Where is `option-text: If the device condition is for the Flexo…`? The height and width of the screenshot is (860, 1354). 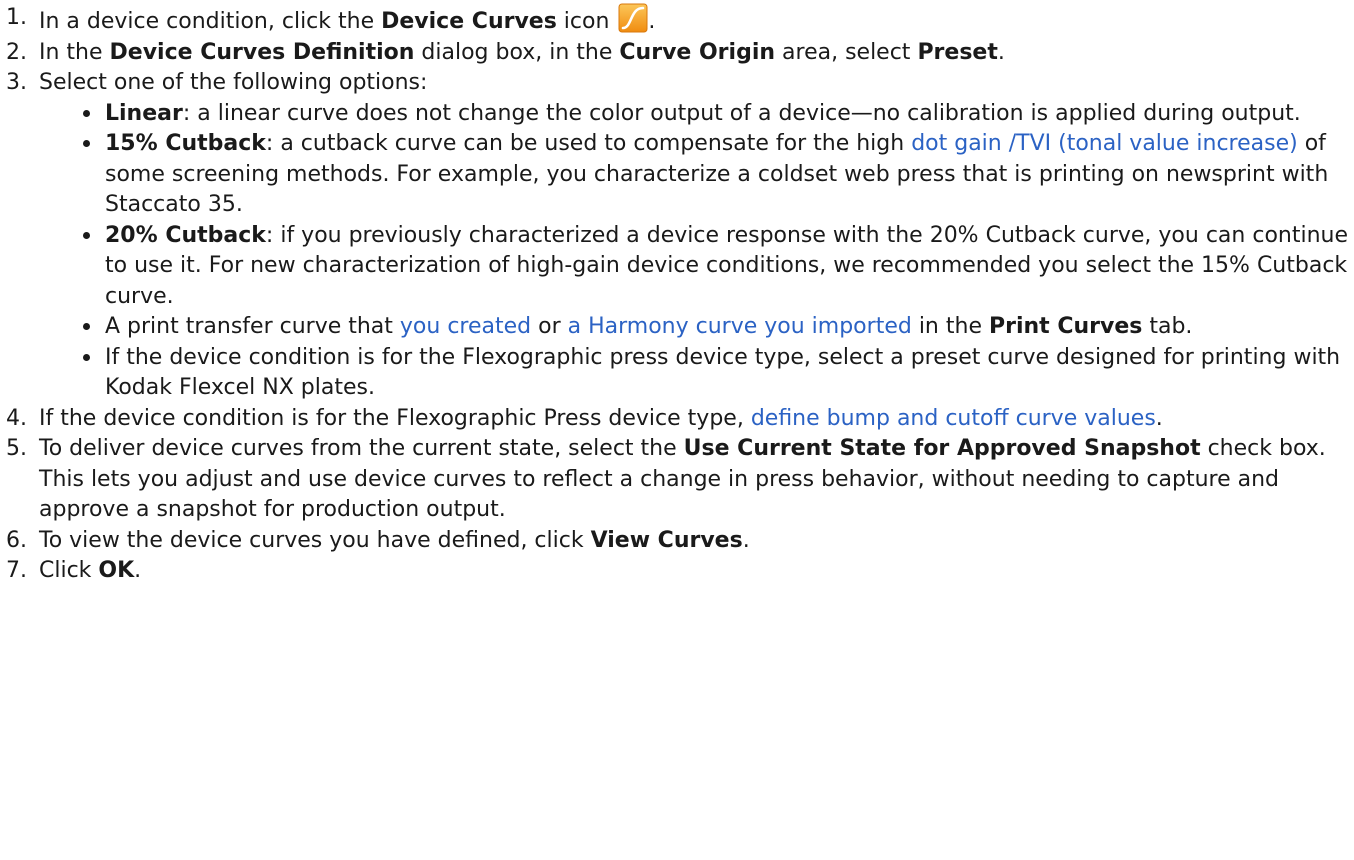
option-text: If the device condition is for the Flexo… is located at coordinates (723, 372).